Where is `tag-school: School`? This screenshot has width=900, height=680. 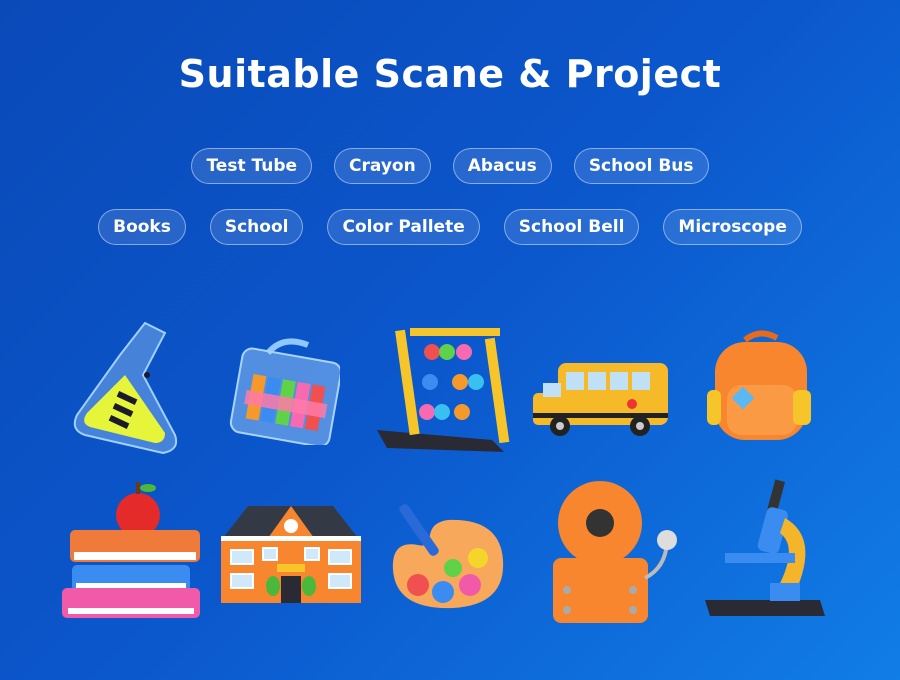
tag-school: School is located at coordinates (256, 227).